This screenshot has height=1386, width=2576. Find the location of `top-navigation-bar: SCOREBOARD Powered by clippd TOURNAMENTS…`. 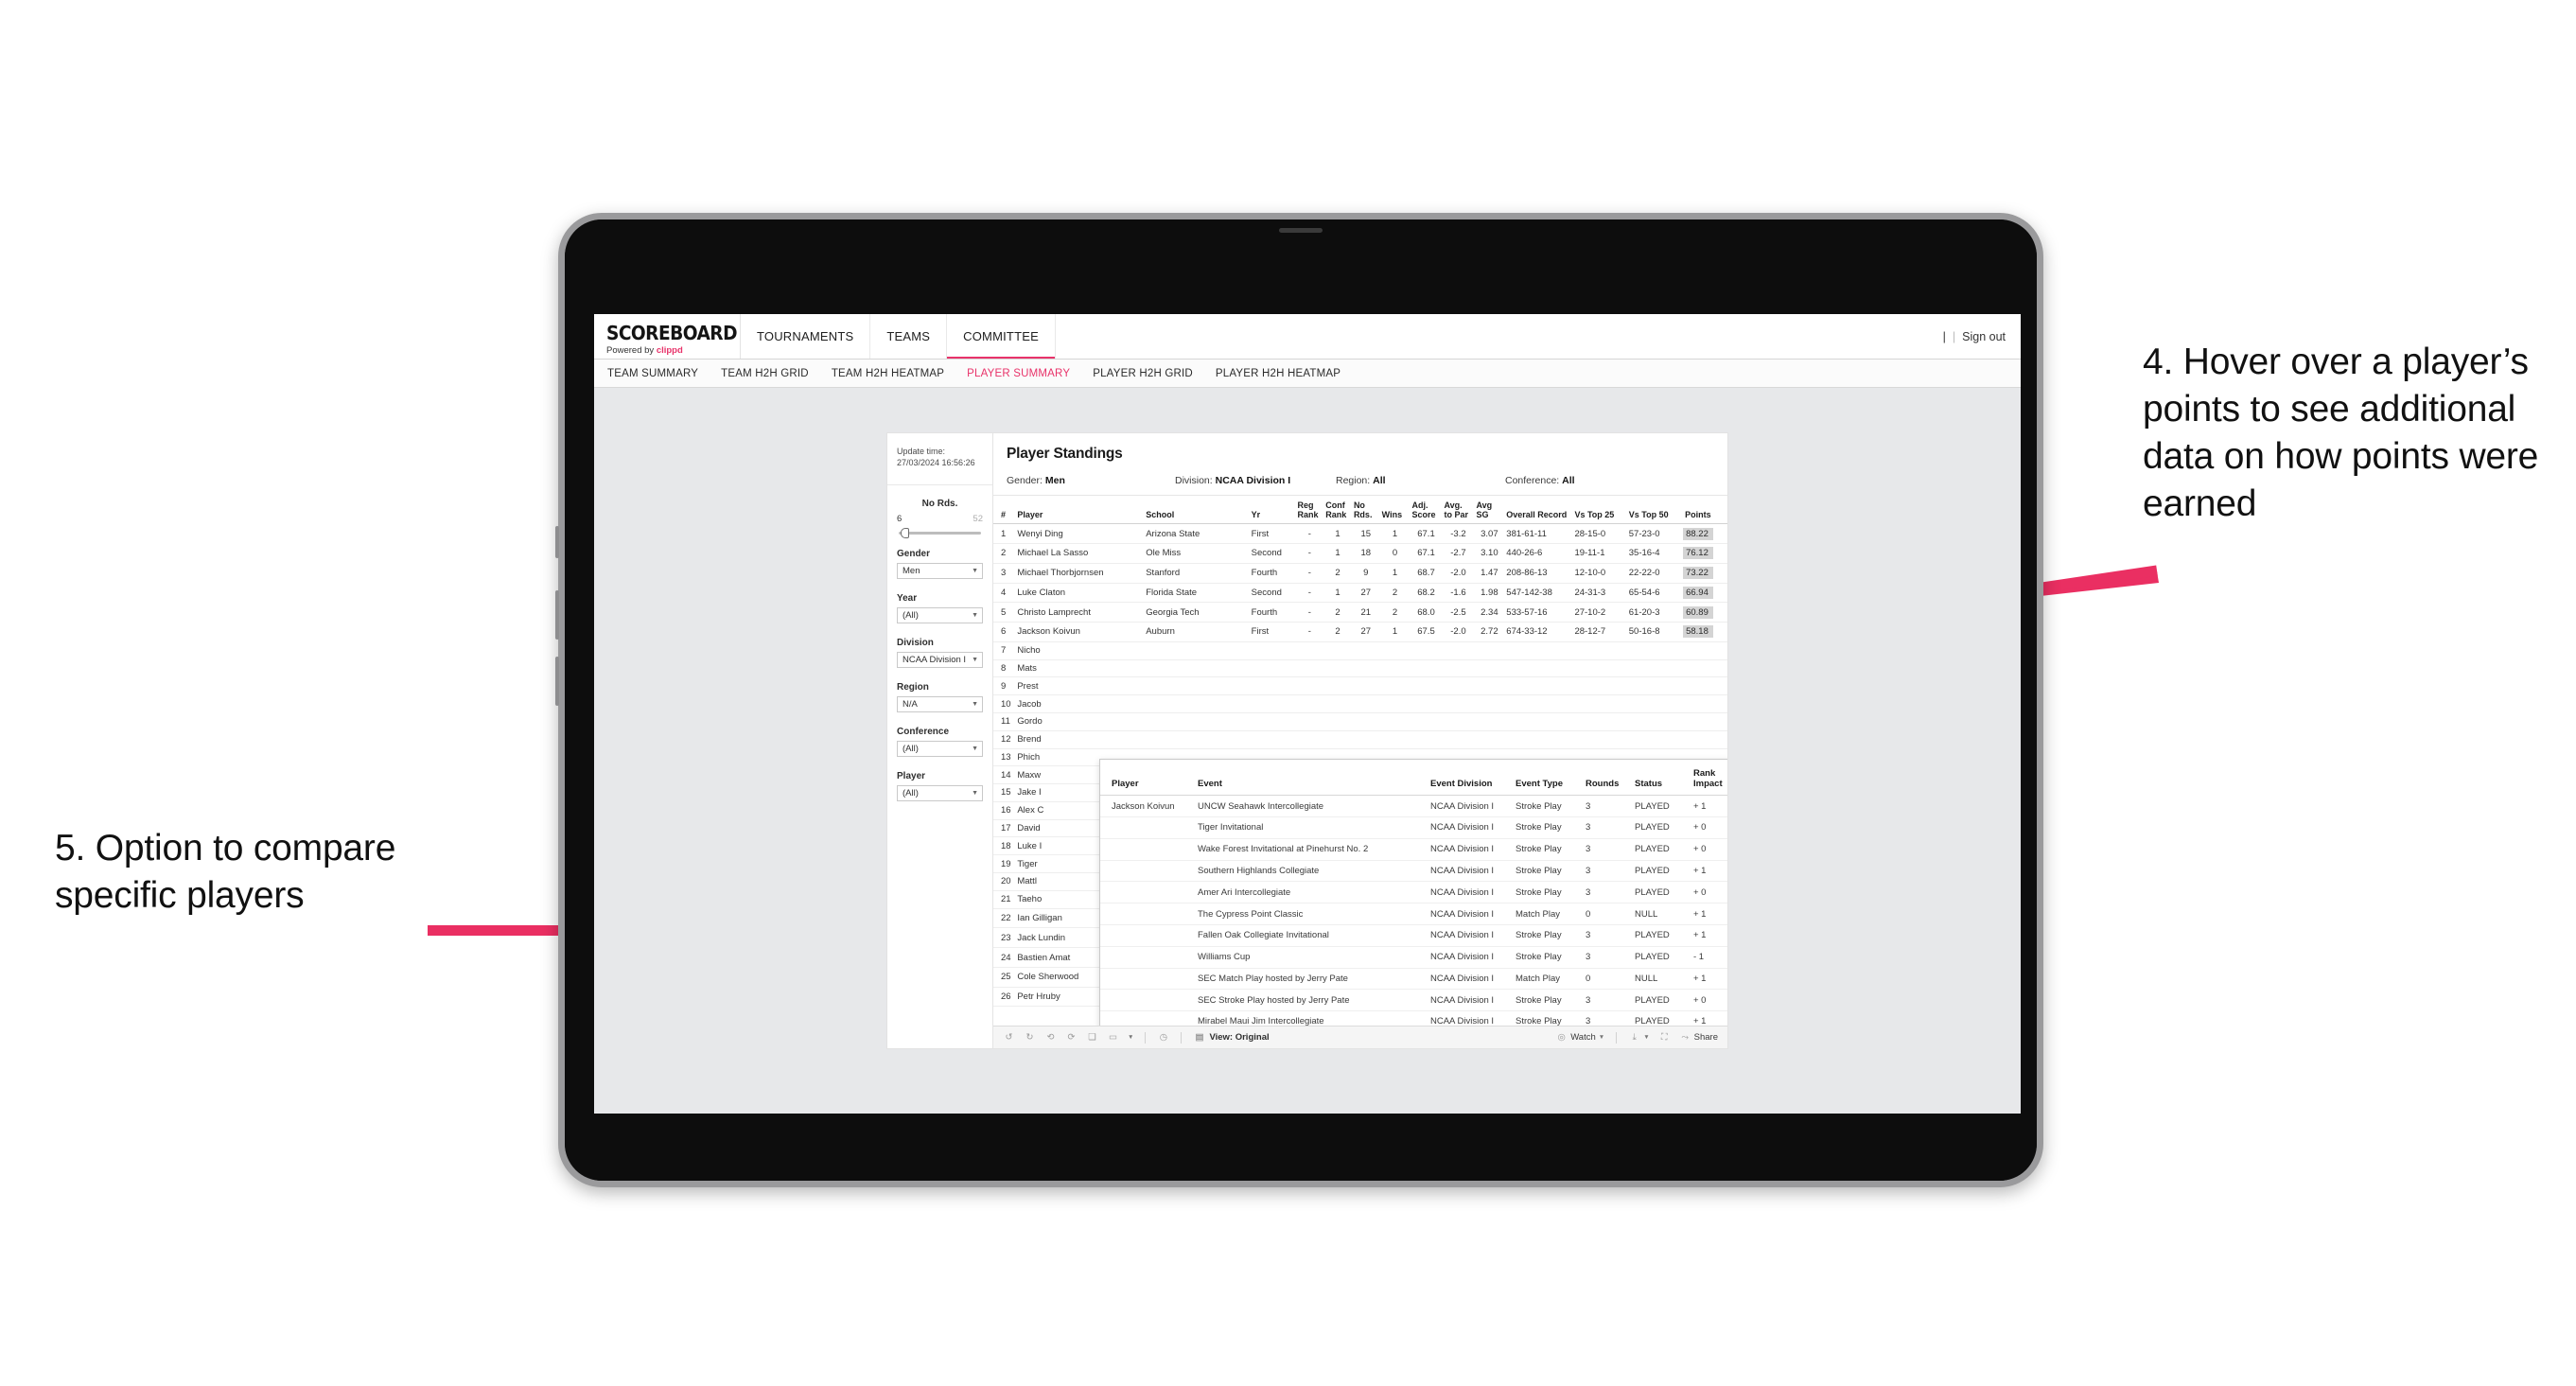

top-navigation-bar: SCOREBOARD Powered by clippd TOURNAMENTS… is located at coordinates (1307, 337).